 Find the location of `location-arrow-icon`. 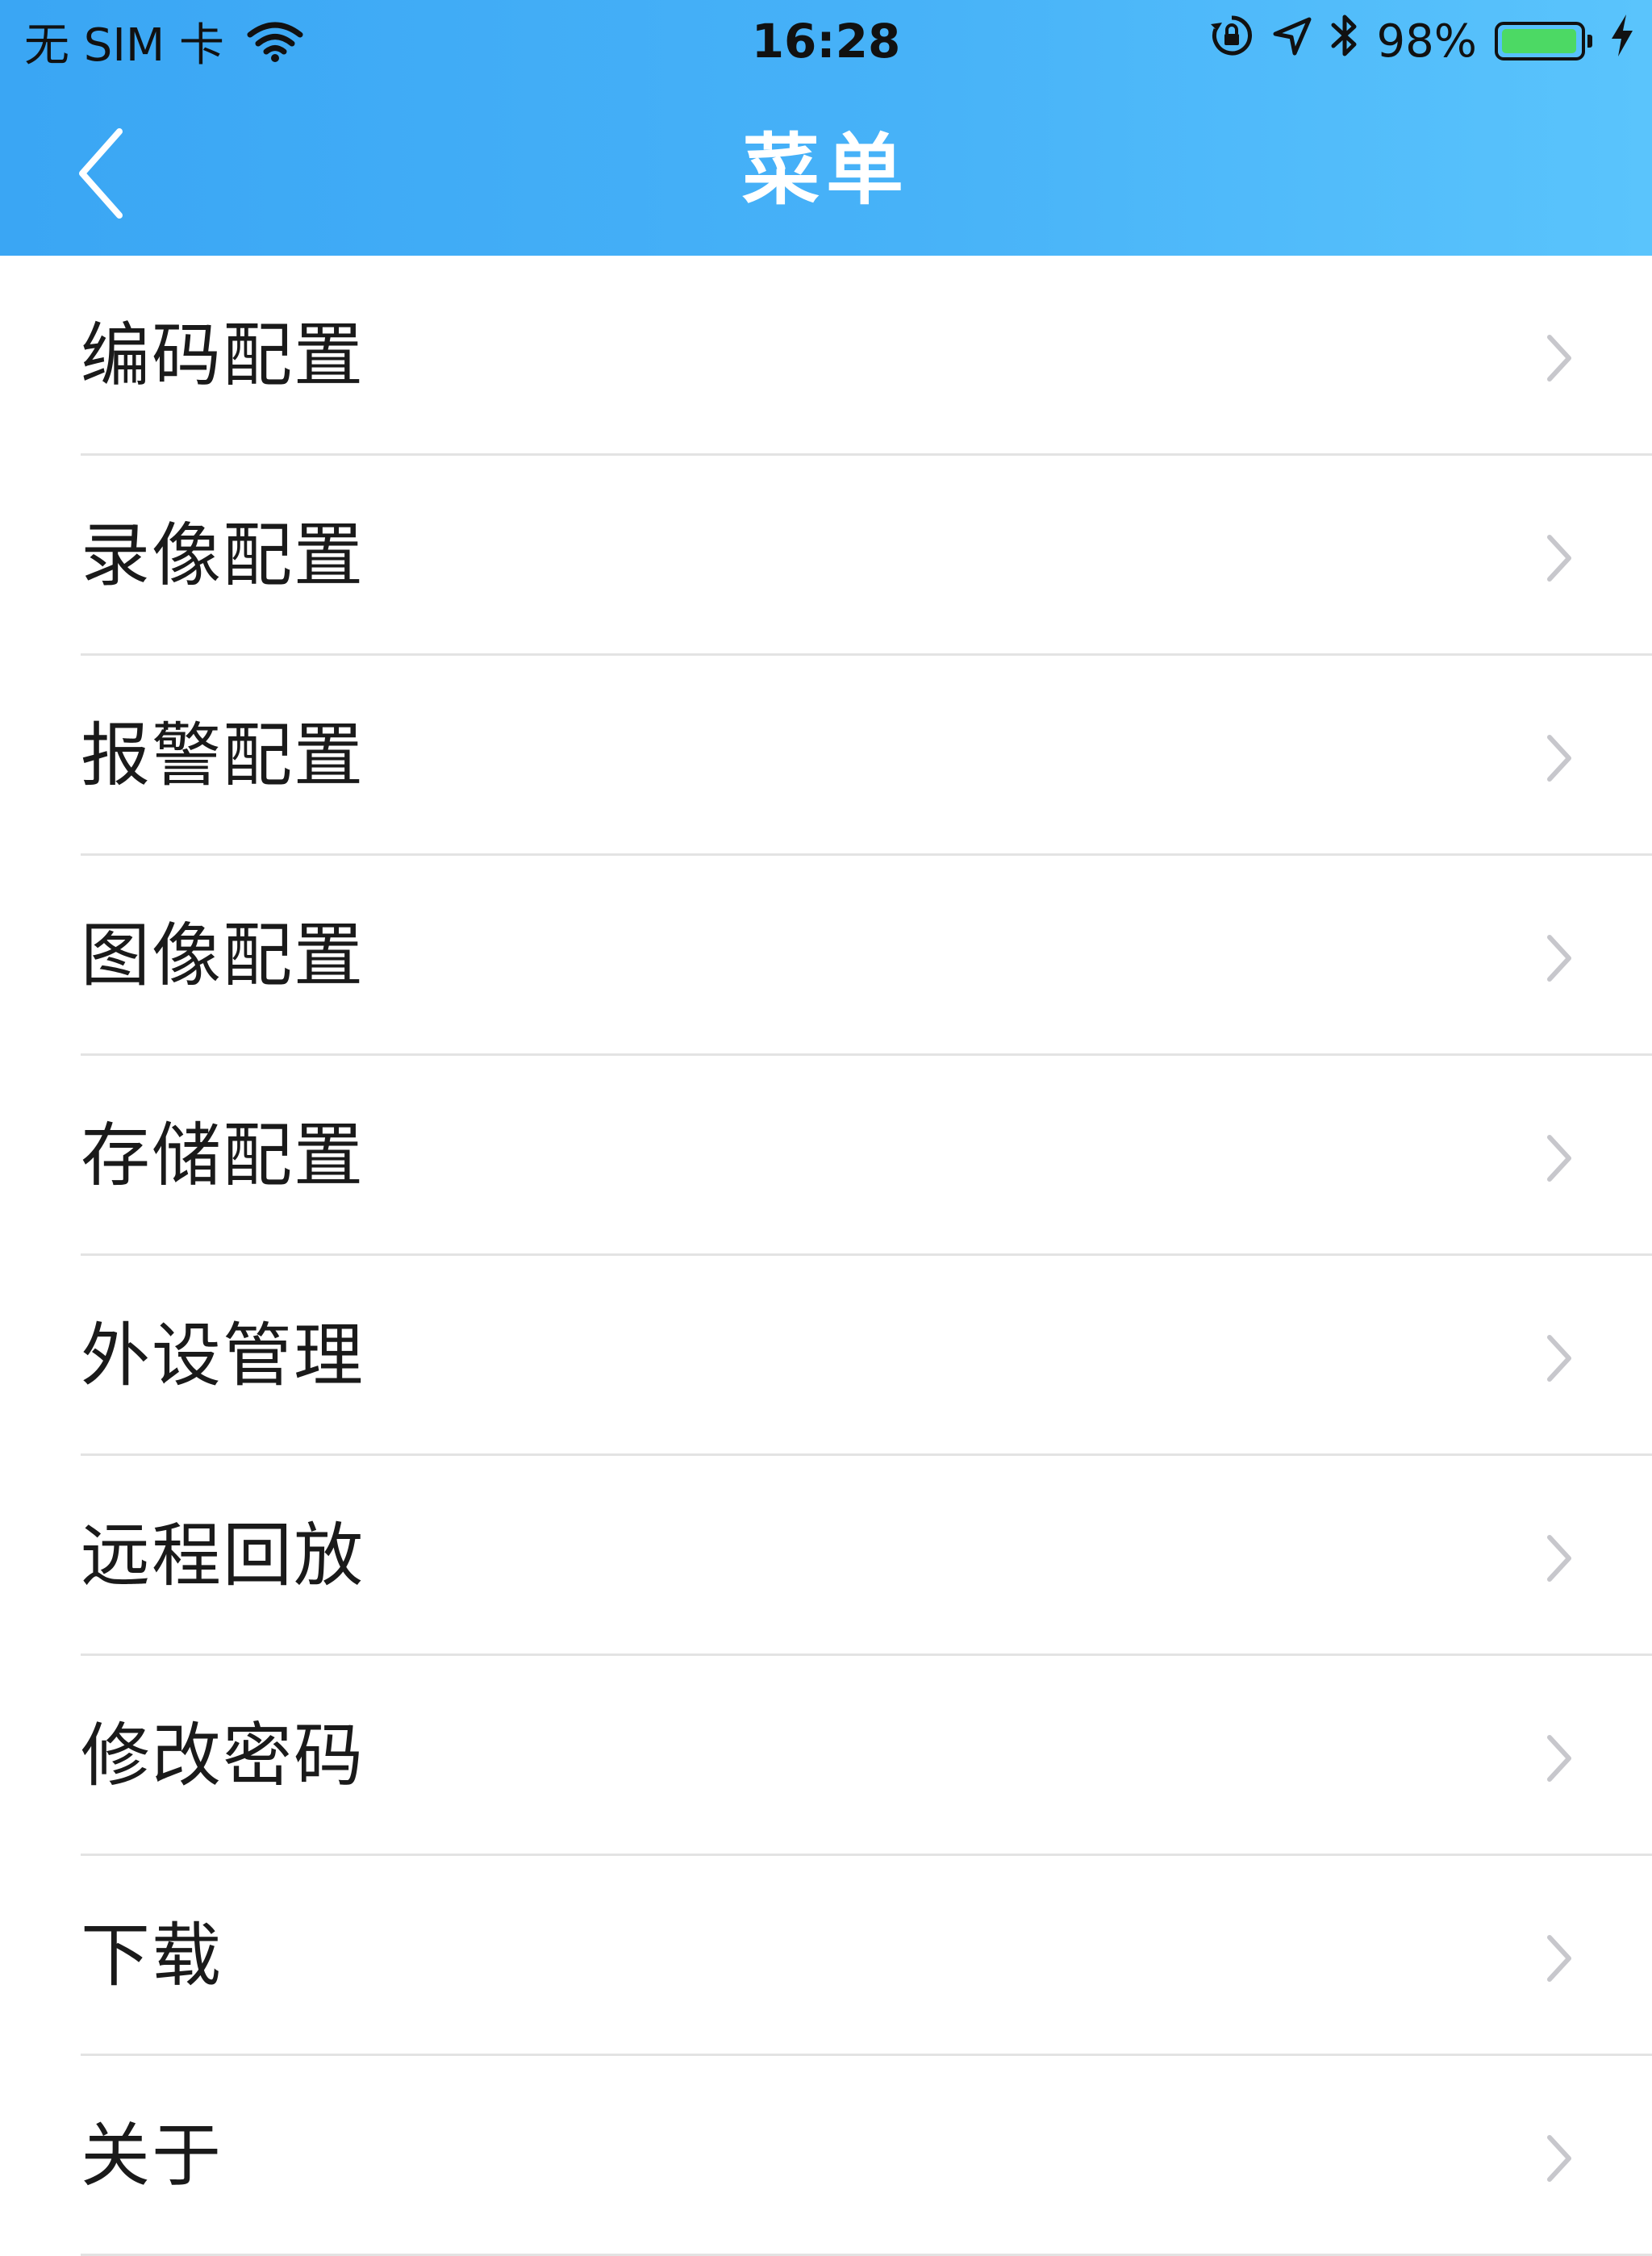

location-arrow-icon is located at coordinates (1292, 41).